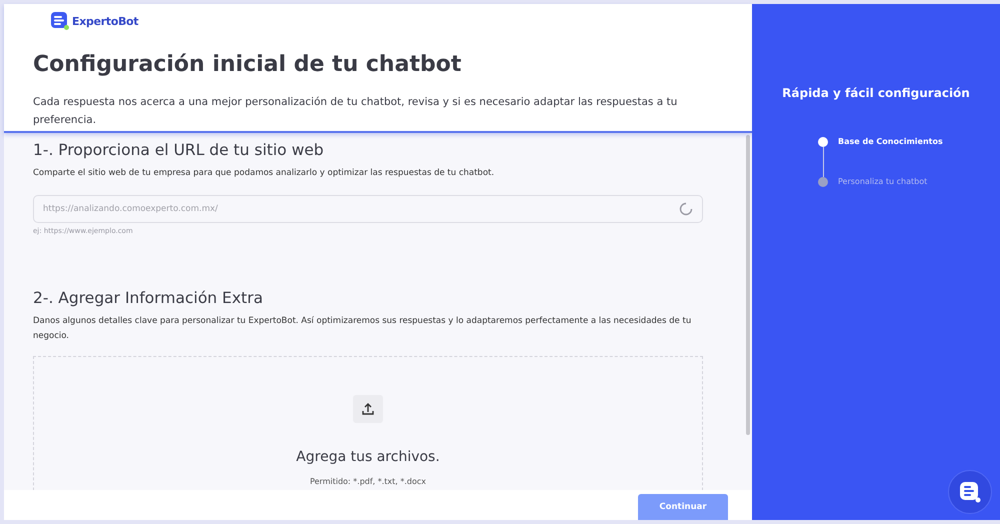 Image resolution: width=1000 pixels, height=524 pixels. What do you see at coordinates (686, 209) in the screenshot?
I see `loading-spinner-icon` at bounding box center [686, 209].